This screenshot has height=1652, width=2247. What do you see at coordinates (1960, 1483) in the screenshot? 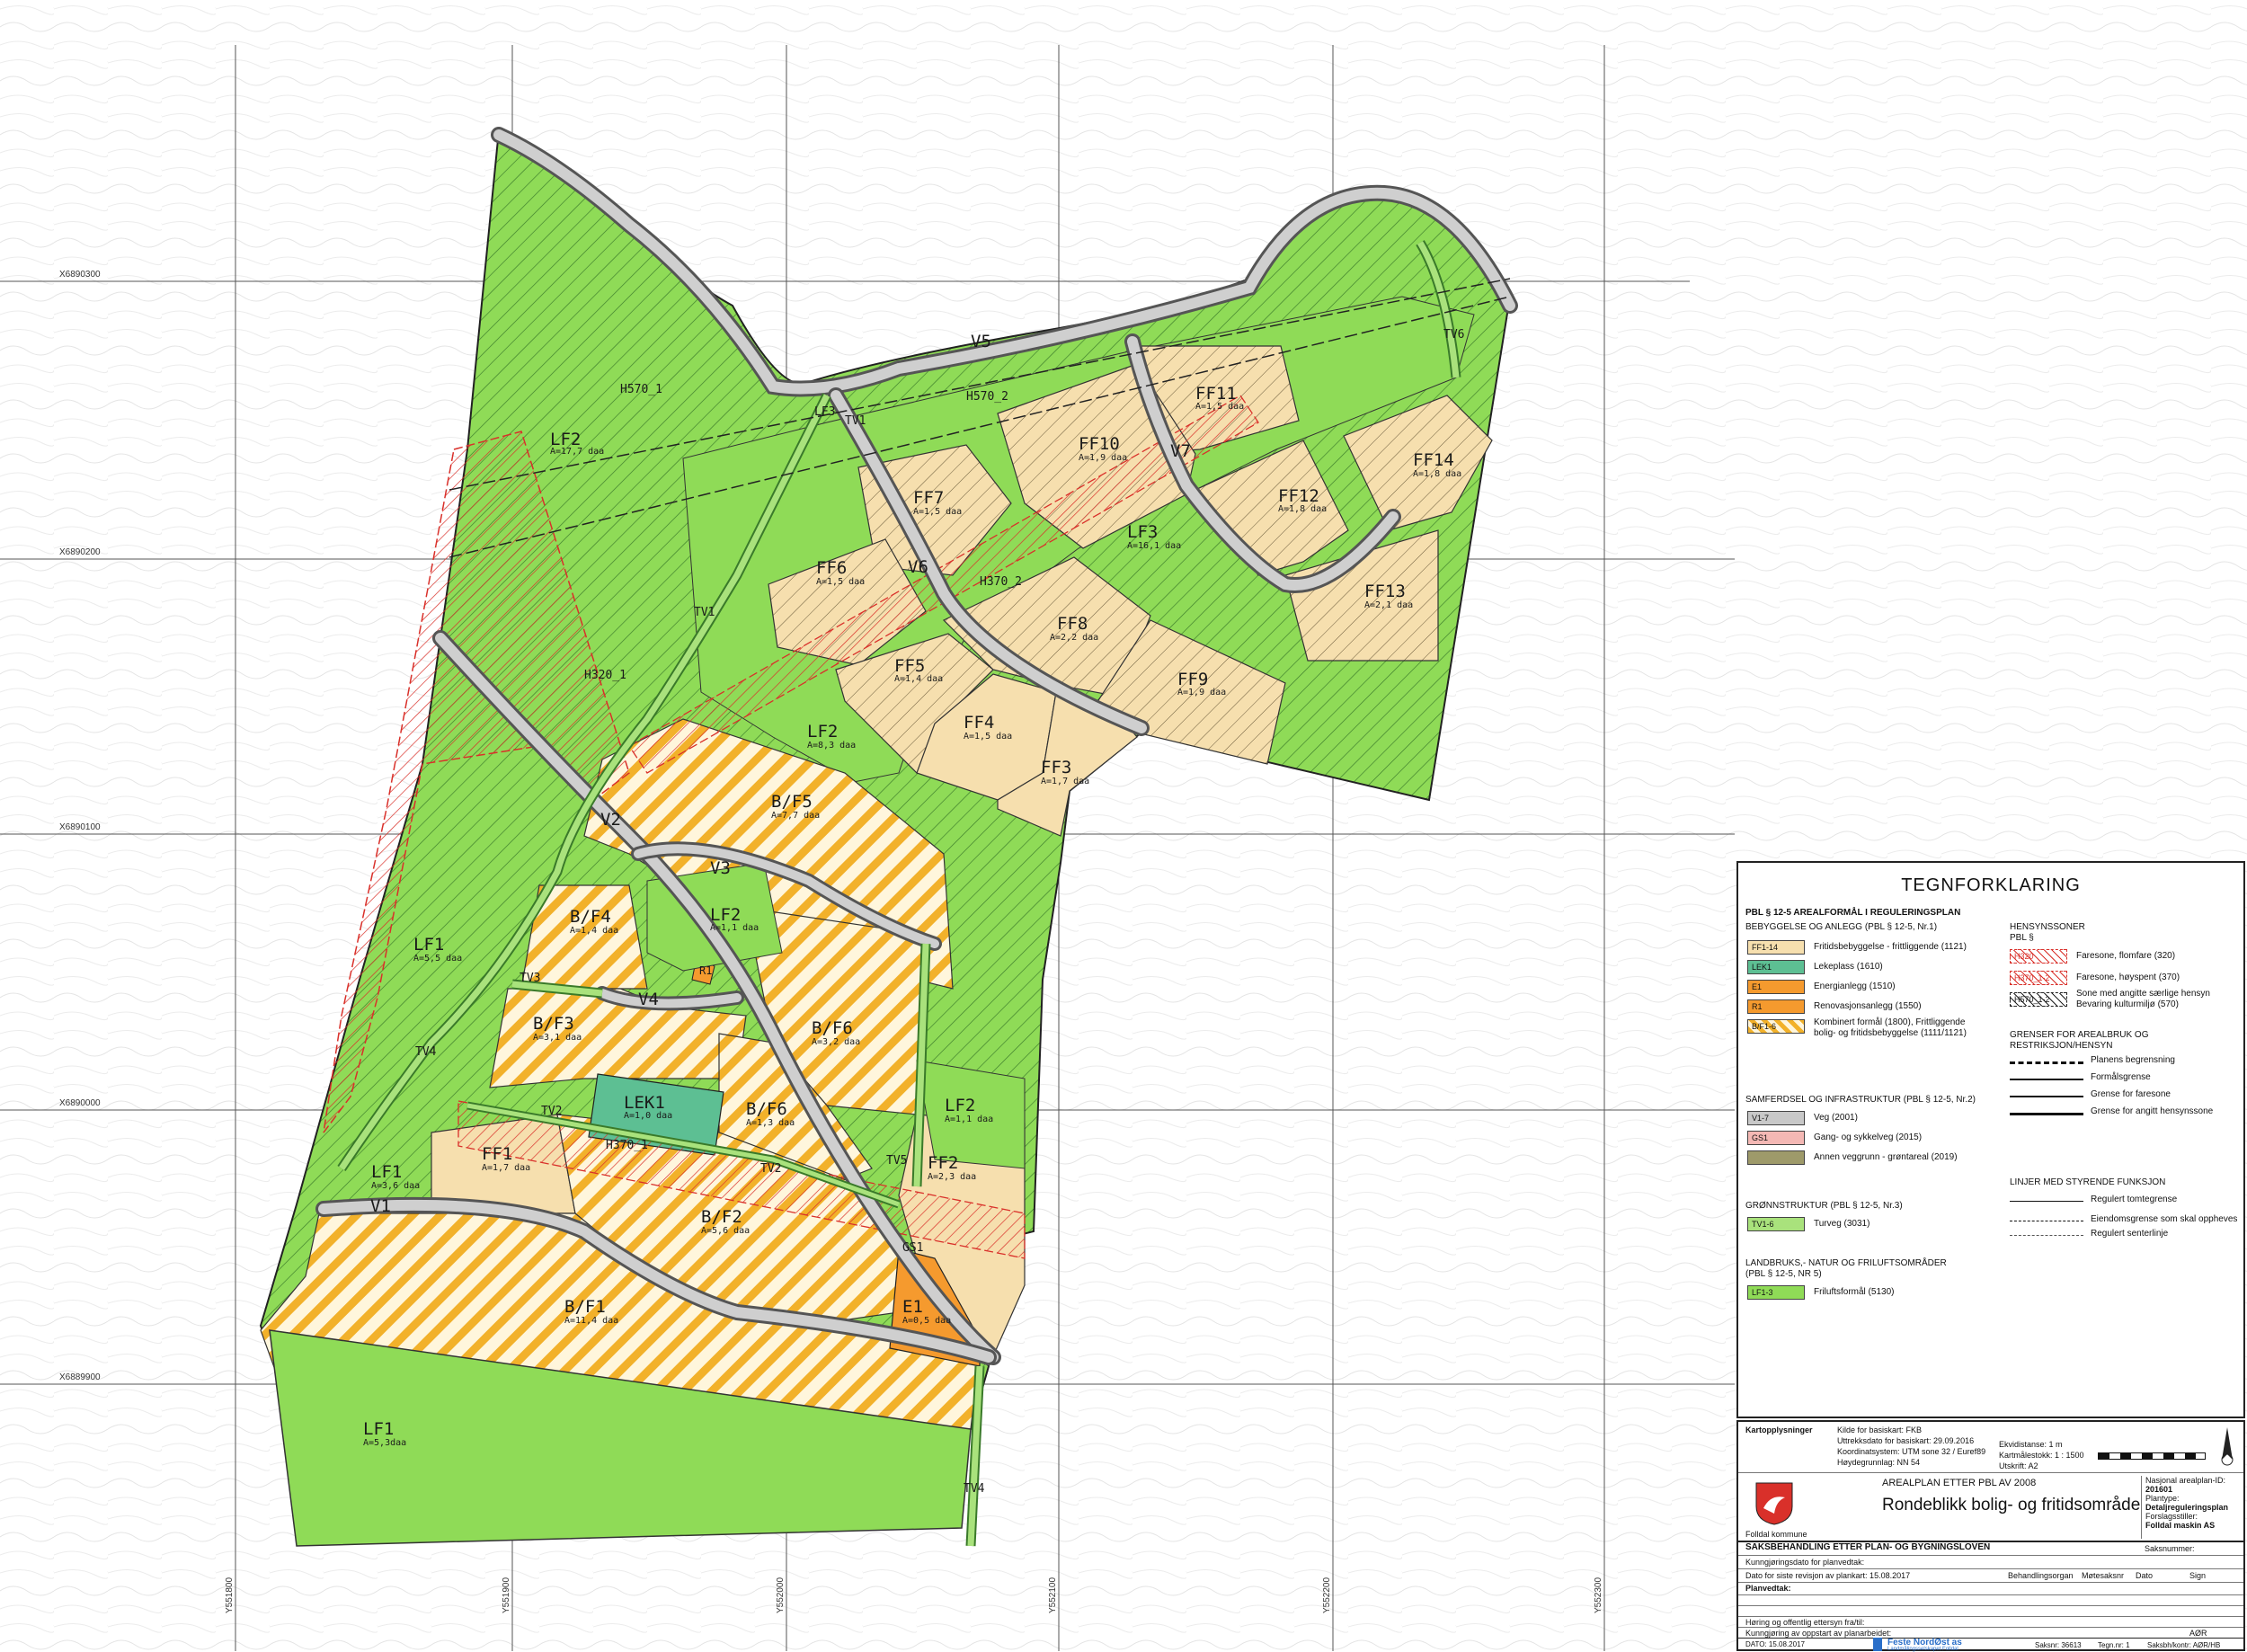
I see `tb-arealplan: AREALPLAN ETTER PBL AV 2008` at bounding box center [1960, 1483].